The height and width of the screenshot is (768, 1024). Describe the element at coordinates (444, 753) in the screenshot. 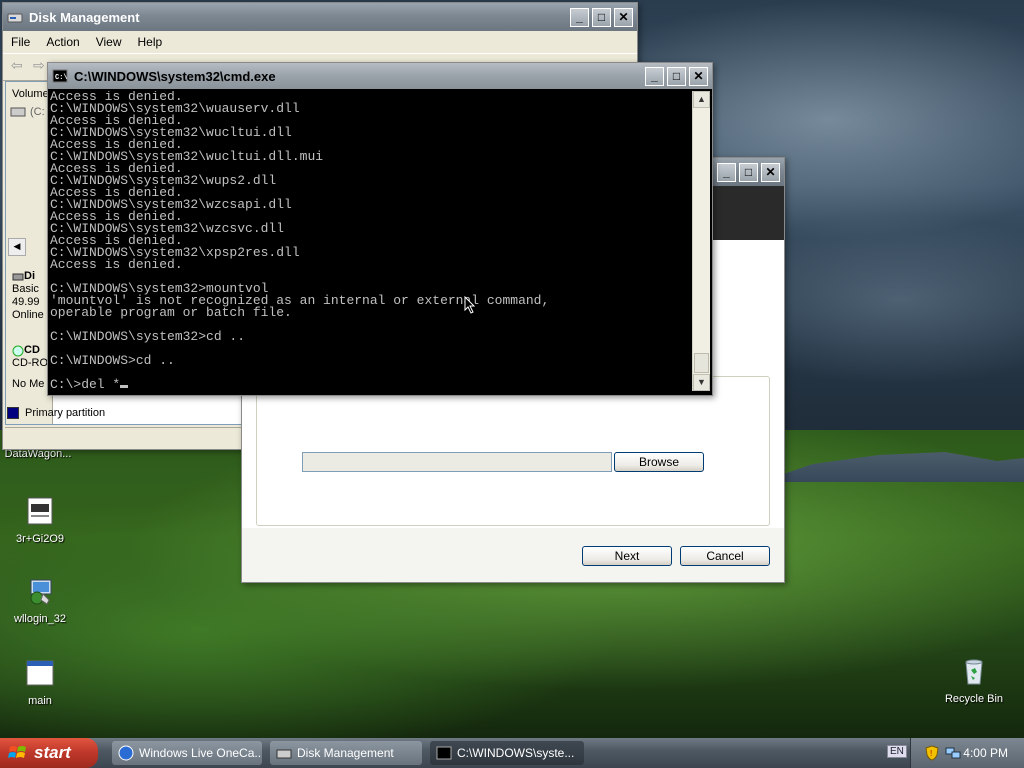

I see `command-prompt-icon` at that location.